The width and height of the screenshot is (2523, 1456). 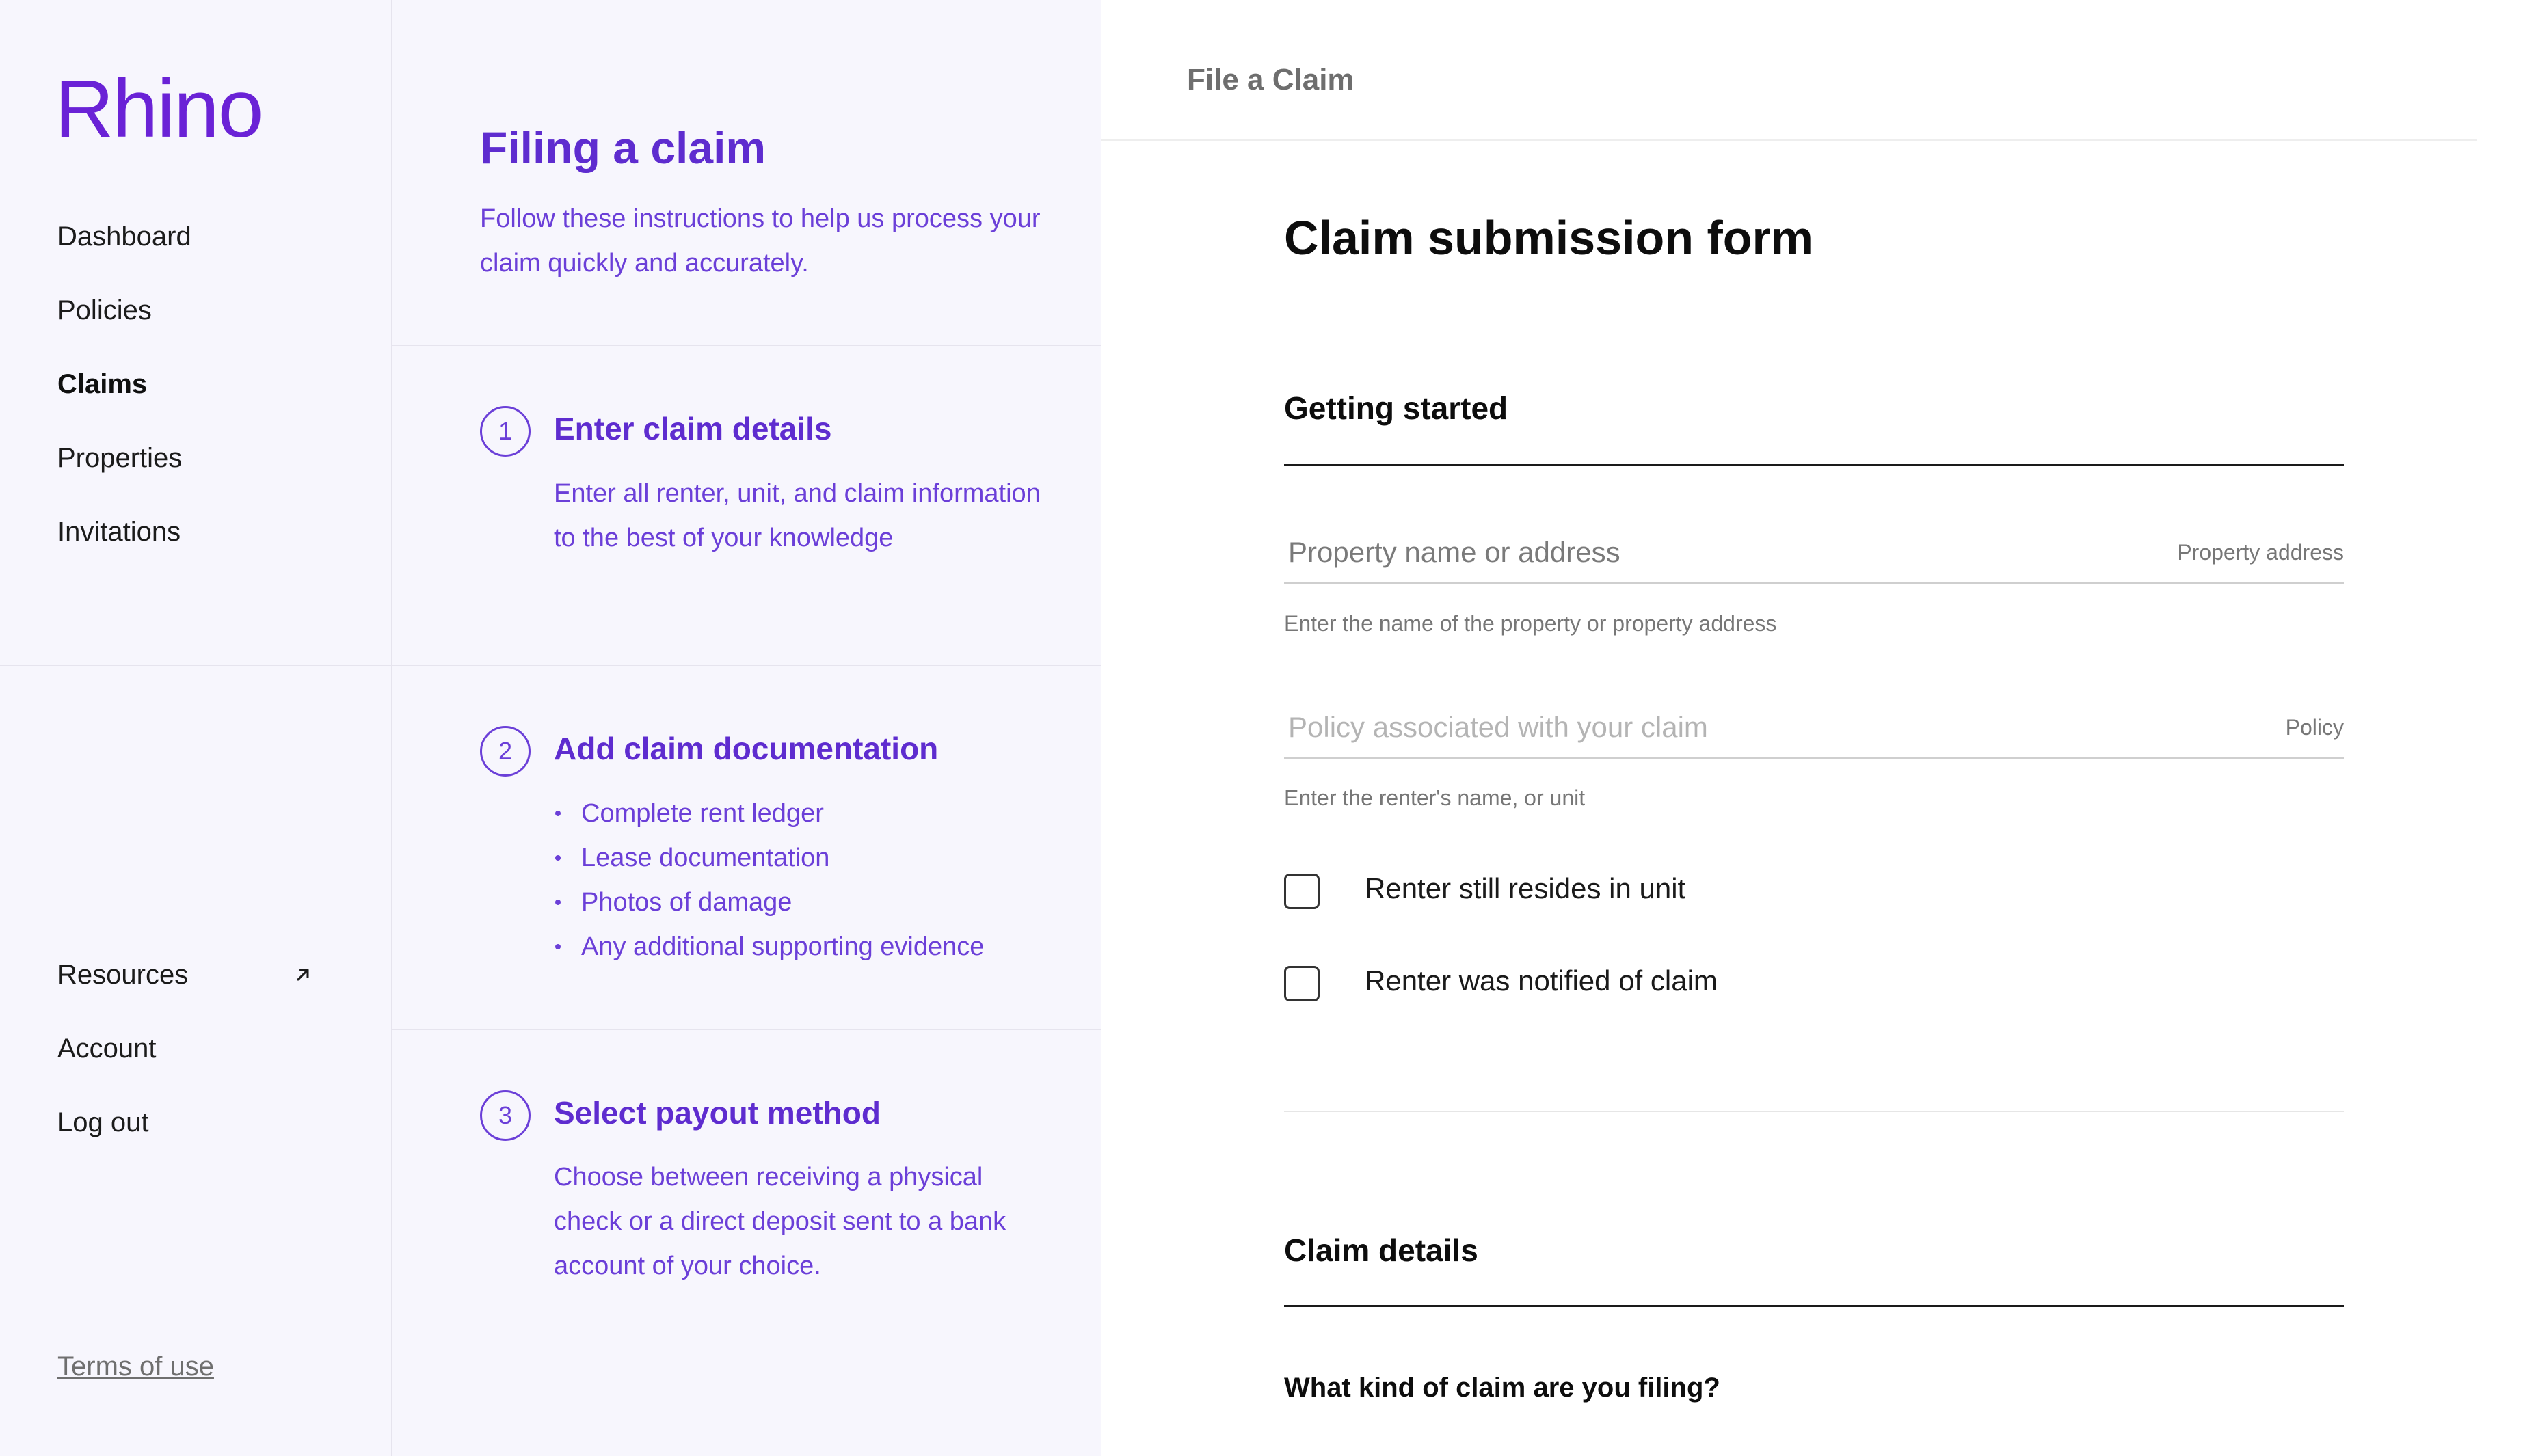 I want to click on step-3-title: Select payout method, so click(x=717, y=1113).